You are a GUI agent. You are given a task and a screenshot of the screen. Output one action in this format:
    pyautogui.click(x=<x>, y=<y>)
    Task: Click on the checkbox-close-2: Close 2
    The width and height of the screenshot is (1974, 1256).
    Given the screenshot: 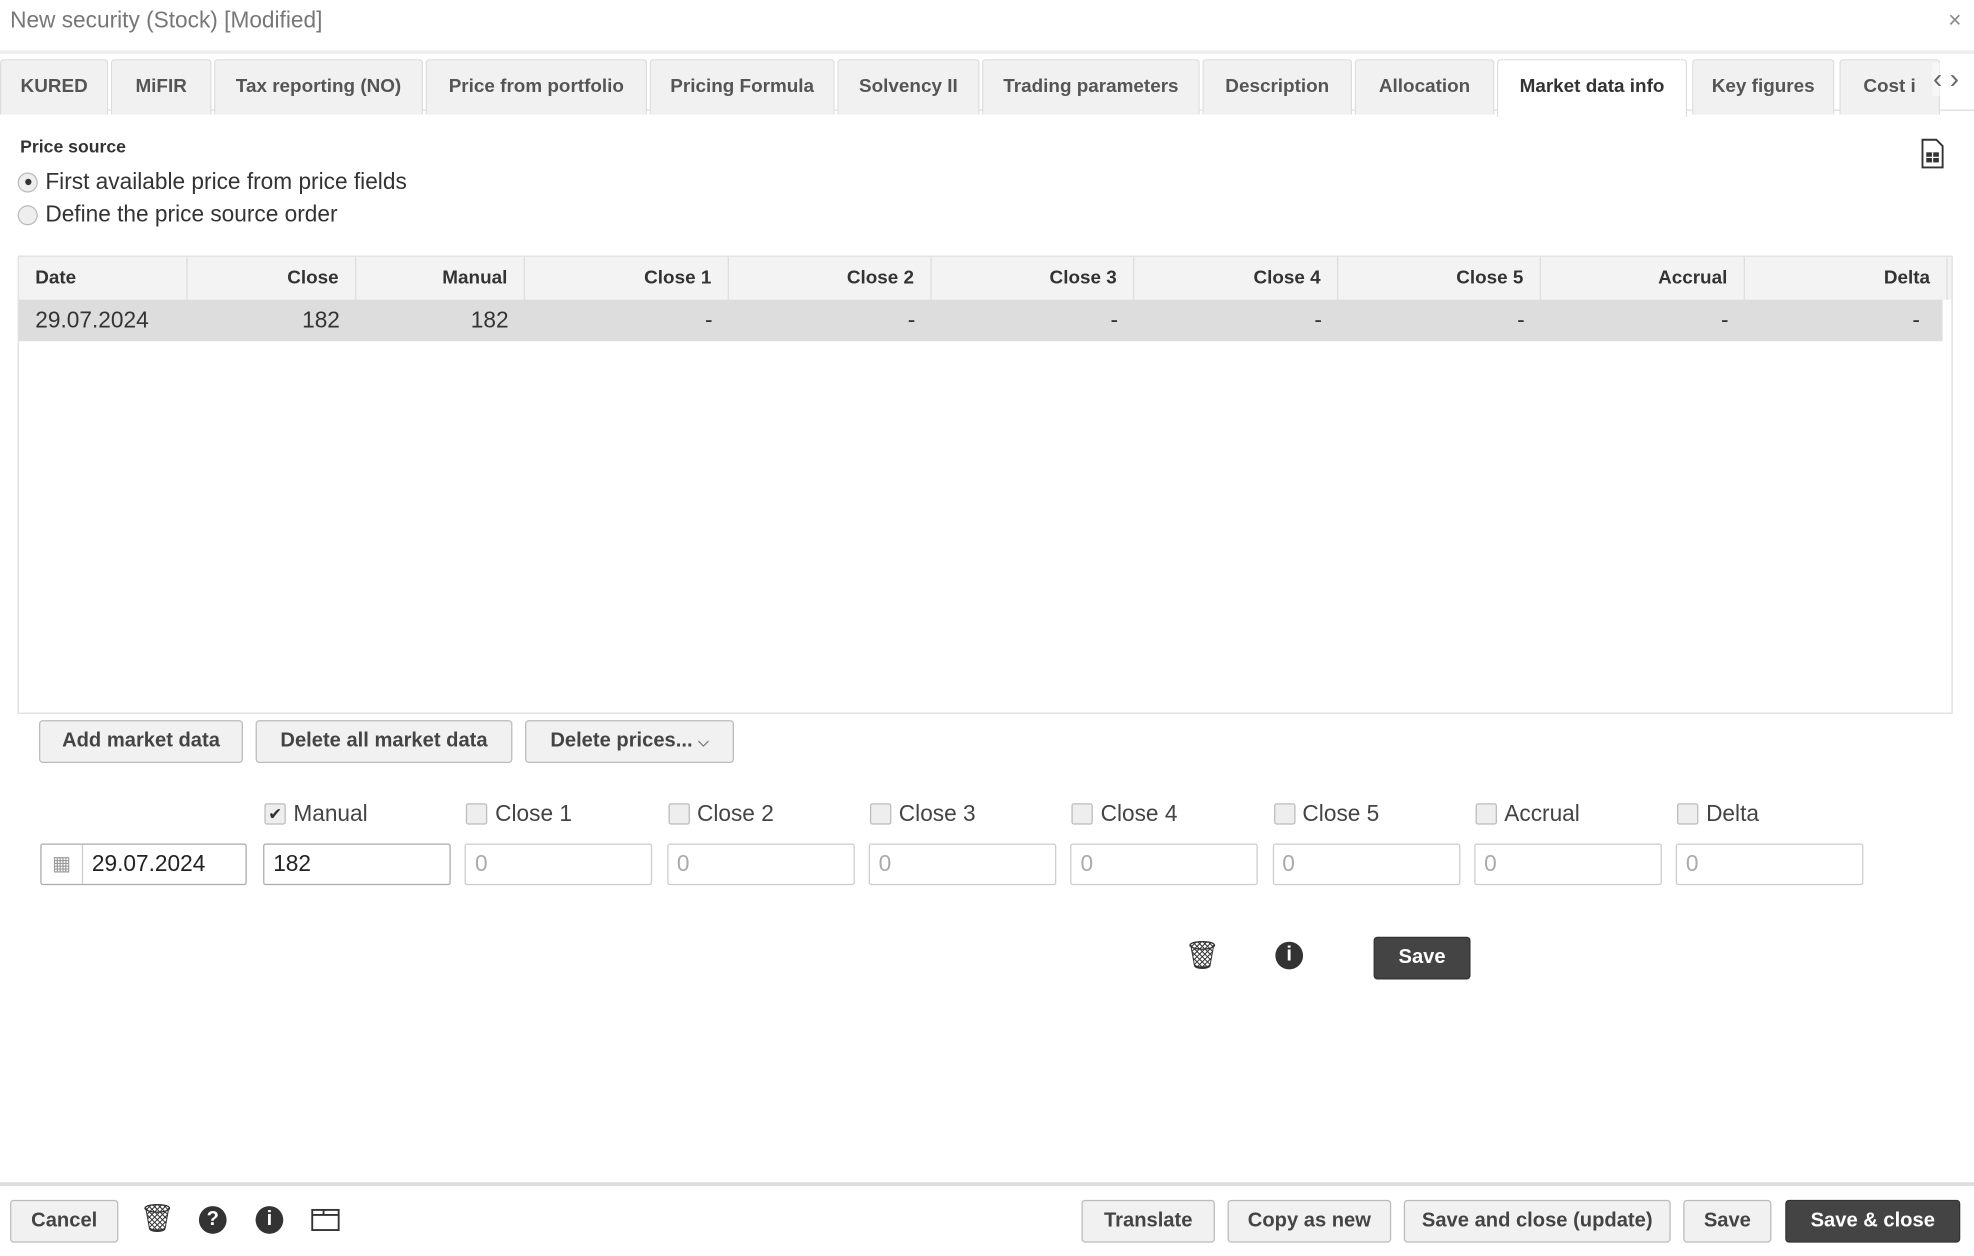 What is the action you would take?
    pyautogui.click(x=721, y=814)
    